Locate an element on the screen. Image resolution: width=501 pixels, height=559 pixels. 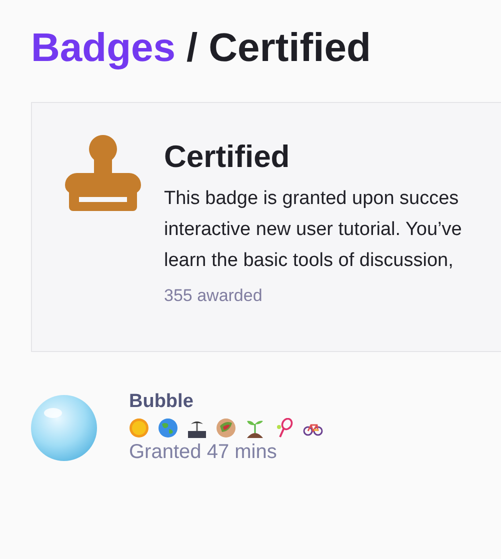
tennis-racket-icon is located at coordinates (284, 428).